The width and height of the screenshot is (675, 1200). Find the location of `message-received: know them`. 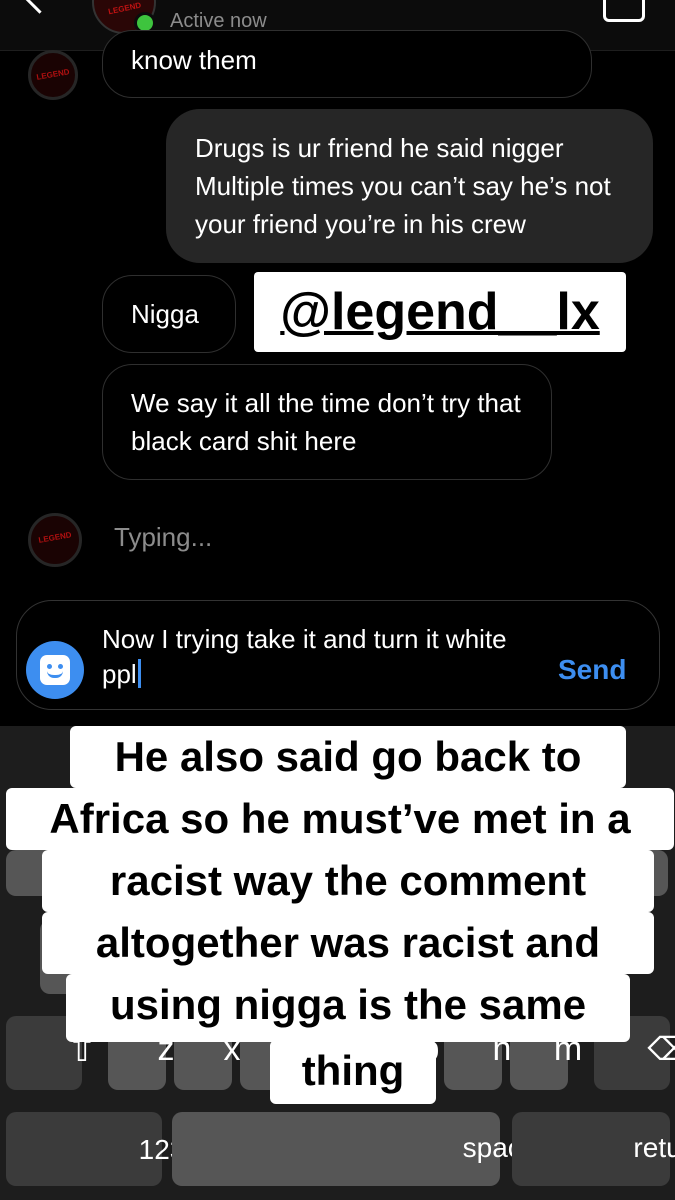

message-received: know them is located at coordinates (347, 64).